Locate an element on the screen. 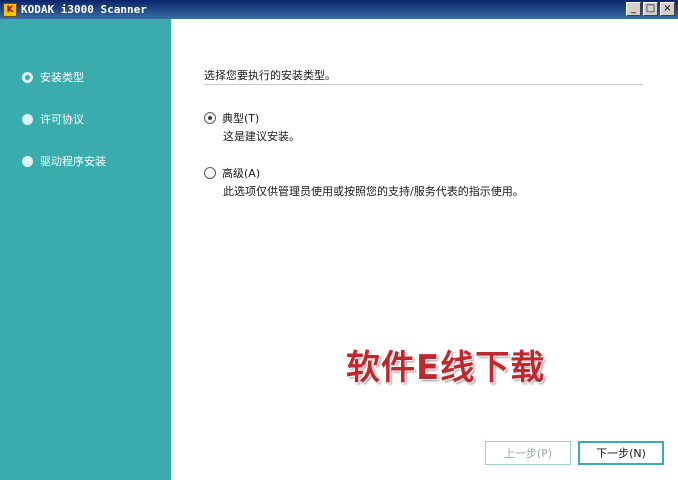  typical-description: 这是建议安装。 is located at coordinates (261, 136).